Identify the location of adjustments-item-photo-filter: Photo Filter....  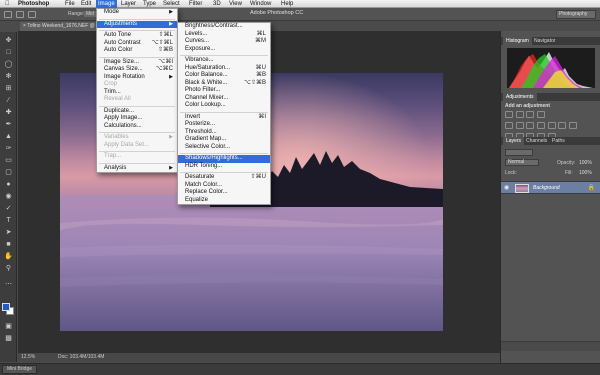
(224, 91).